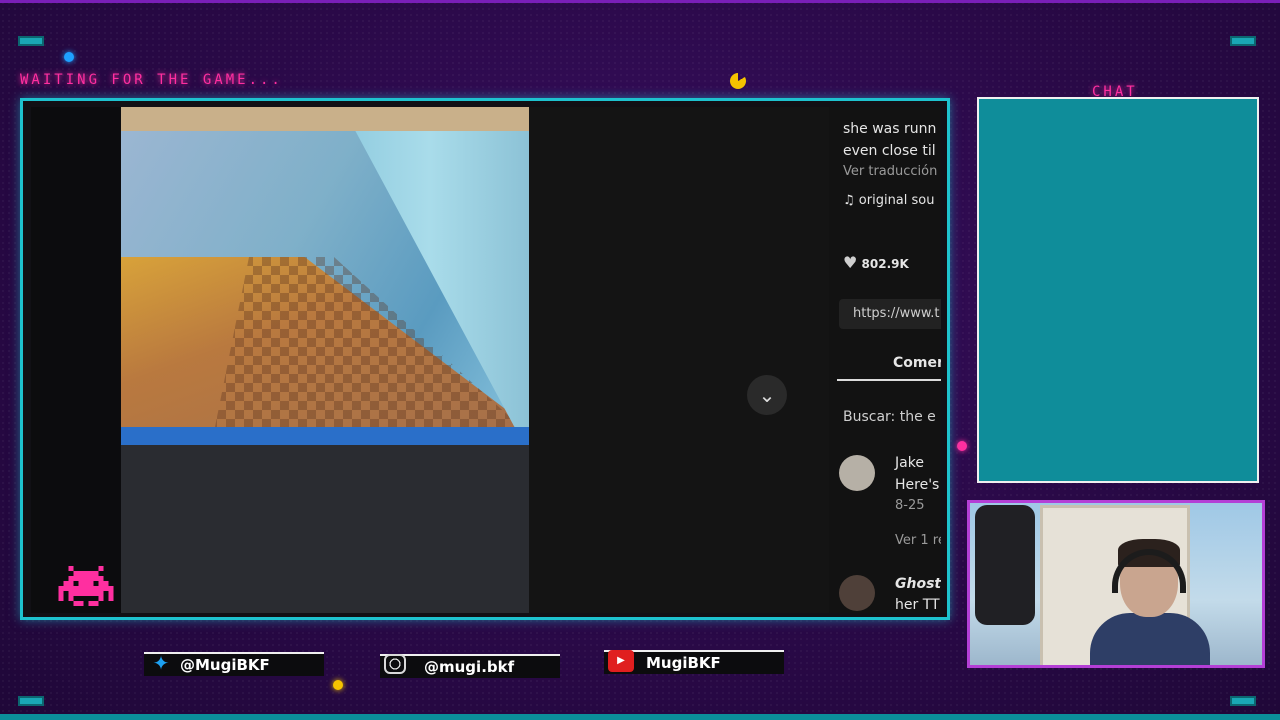 The height and width of the screenshot is (720, 1280). Describe the element at coordinates (1118, 290) in the screenshot. I see `chat-box` at that location.